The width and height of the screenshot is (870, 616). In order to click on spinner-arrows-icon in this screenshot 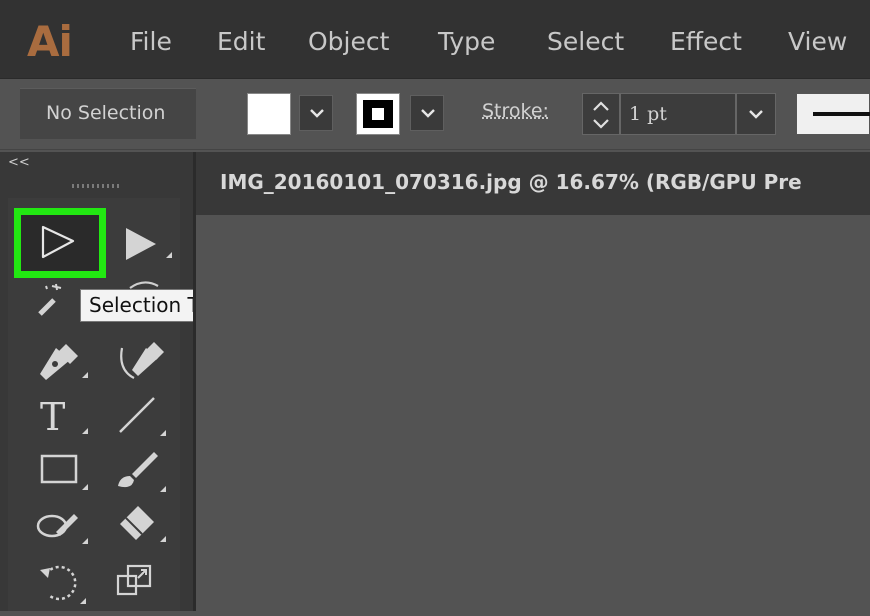, I will do `click(601, 115)`.